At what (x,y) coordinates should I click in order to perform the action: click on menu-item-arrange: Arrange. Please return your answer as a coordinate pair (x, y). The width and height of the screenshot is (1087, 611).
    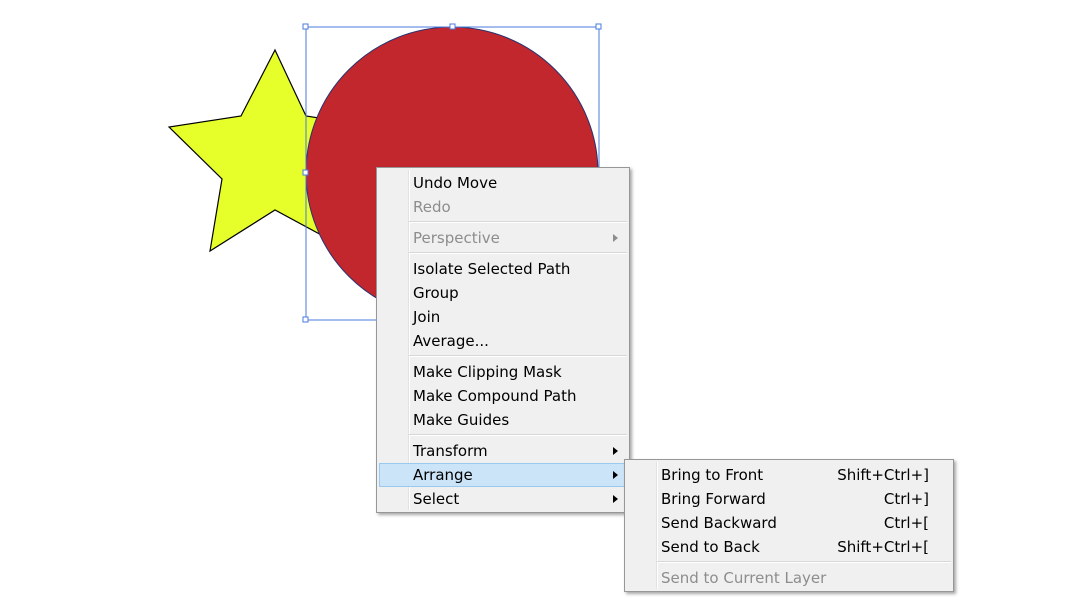
    Looking at the image, I should click on (503, 475).